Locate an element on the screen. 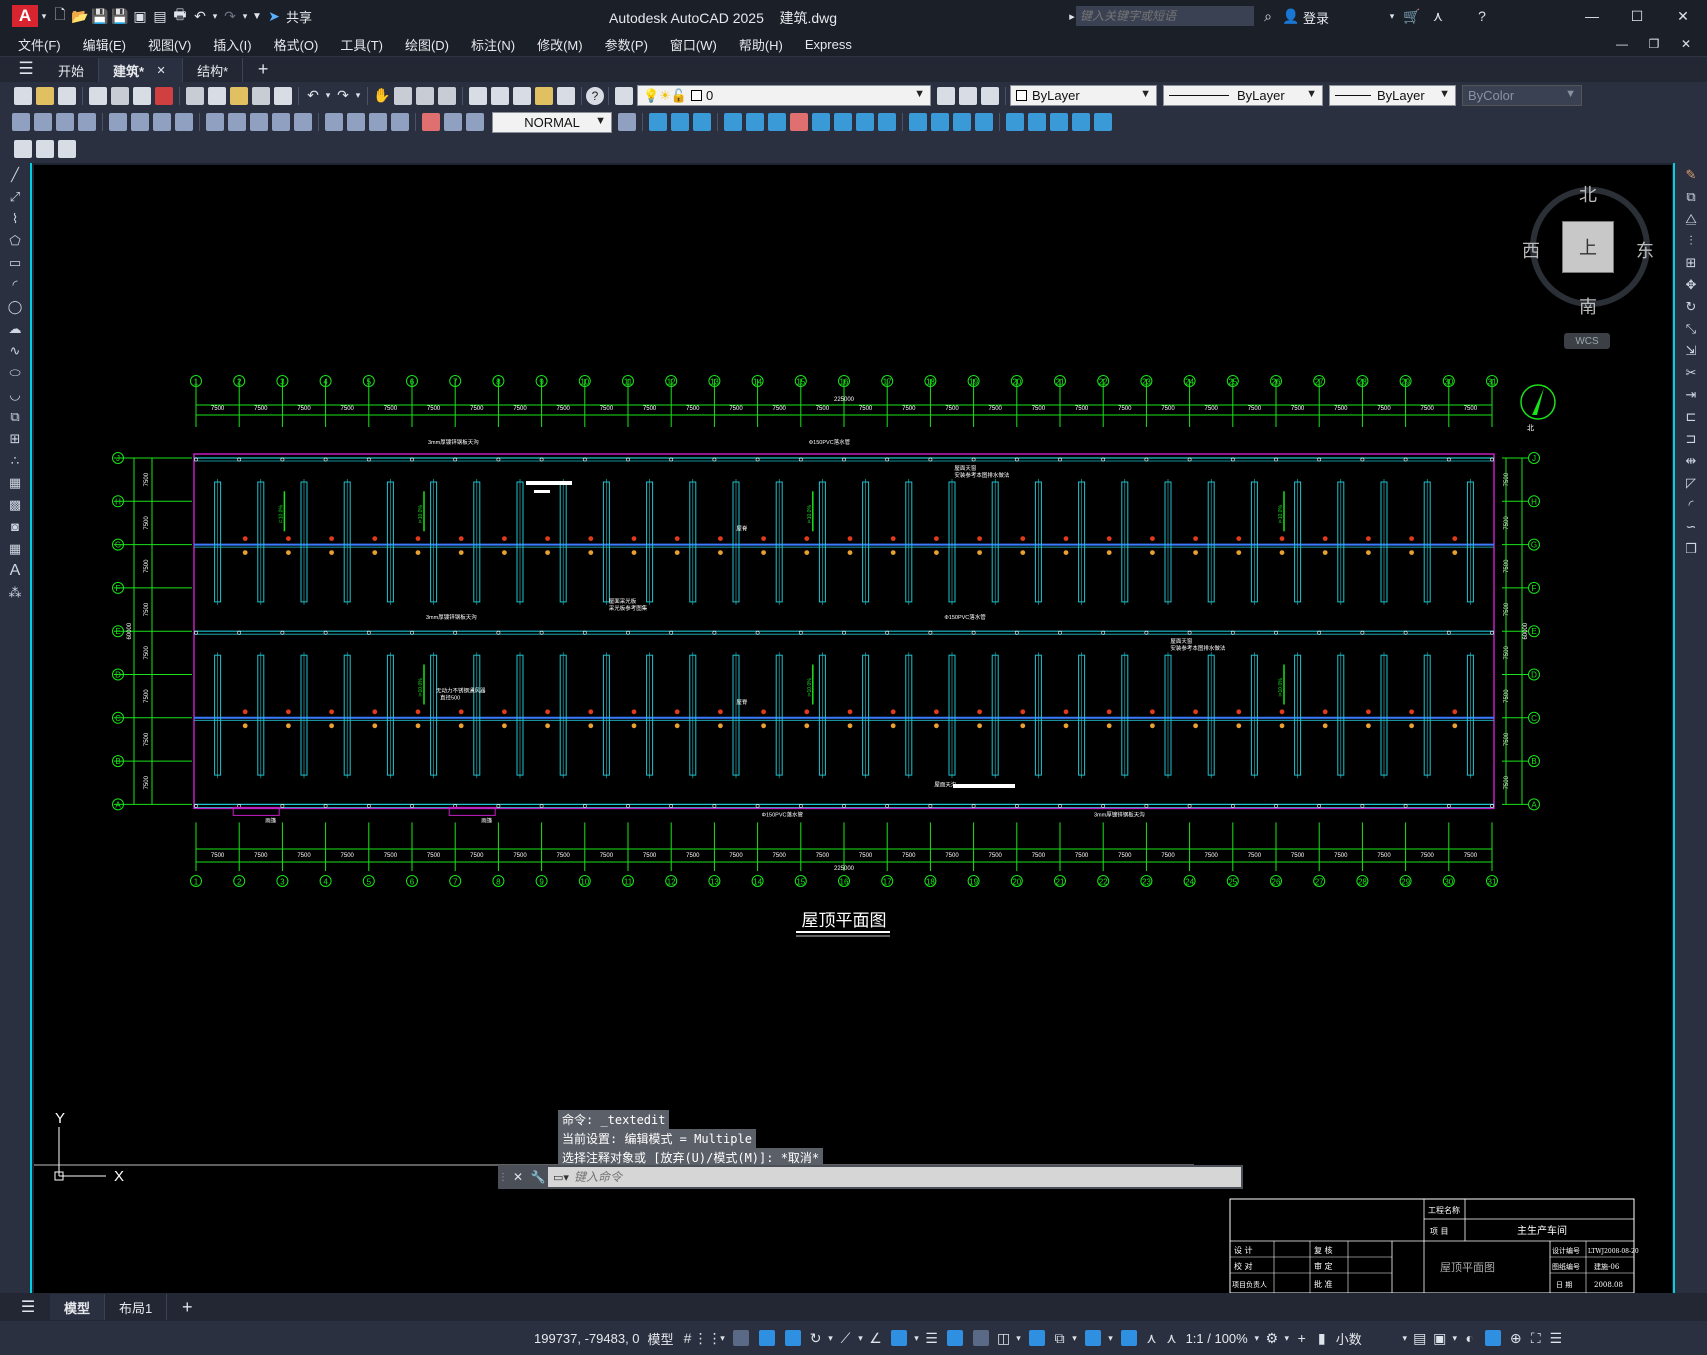 This screenshot has width=1707, height=1355. menu-view: 视图(V) is located at coordinates (169, 44).